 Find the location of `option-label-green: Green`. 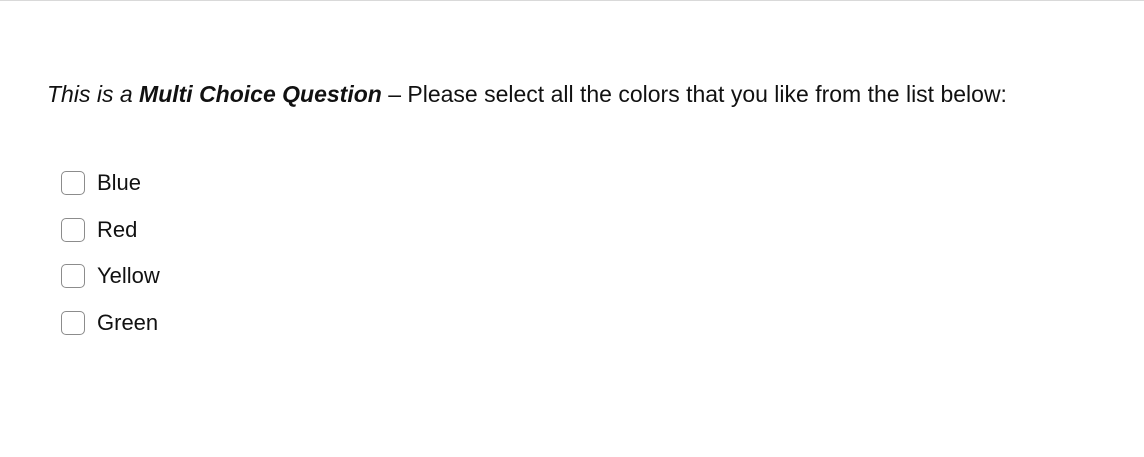

option-label-green: Green is located at coordinates (128, 323).